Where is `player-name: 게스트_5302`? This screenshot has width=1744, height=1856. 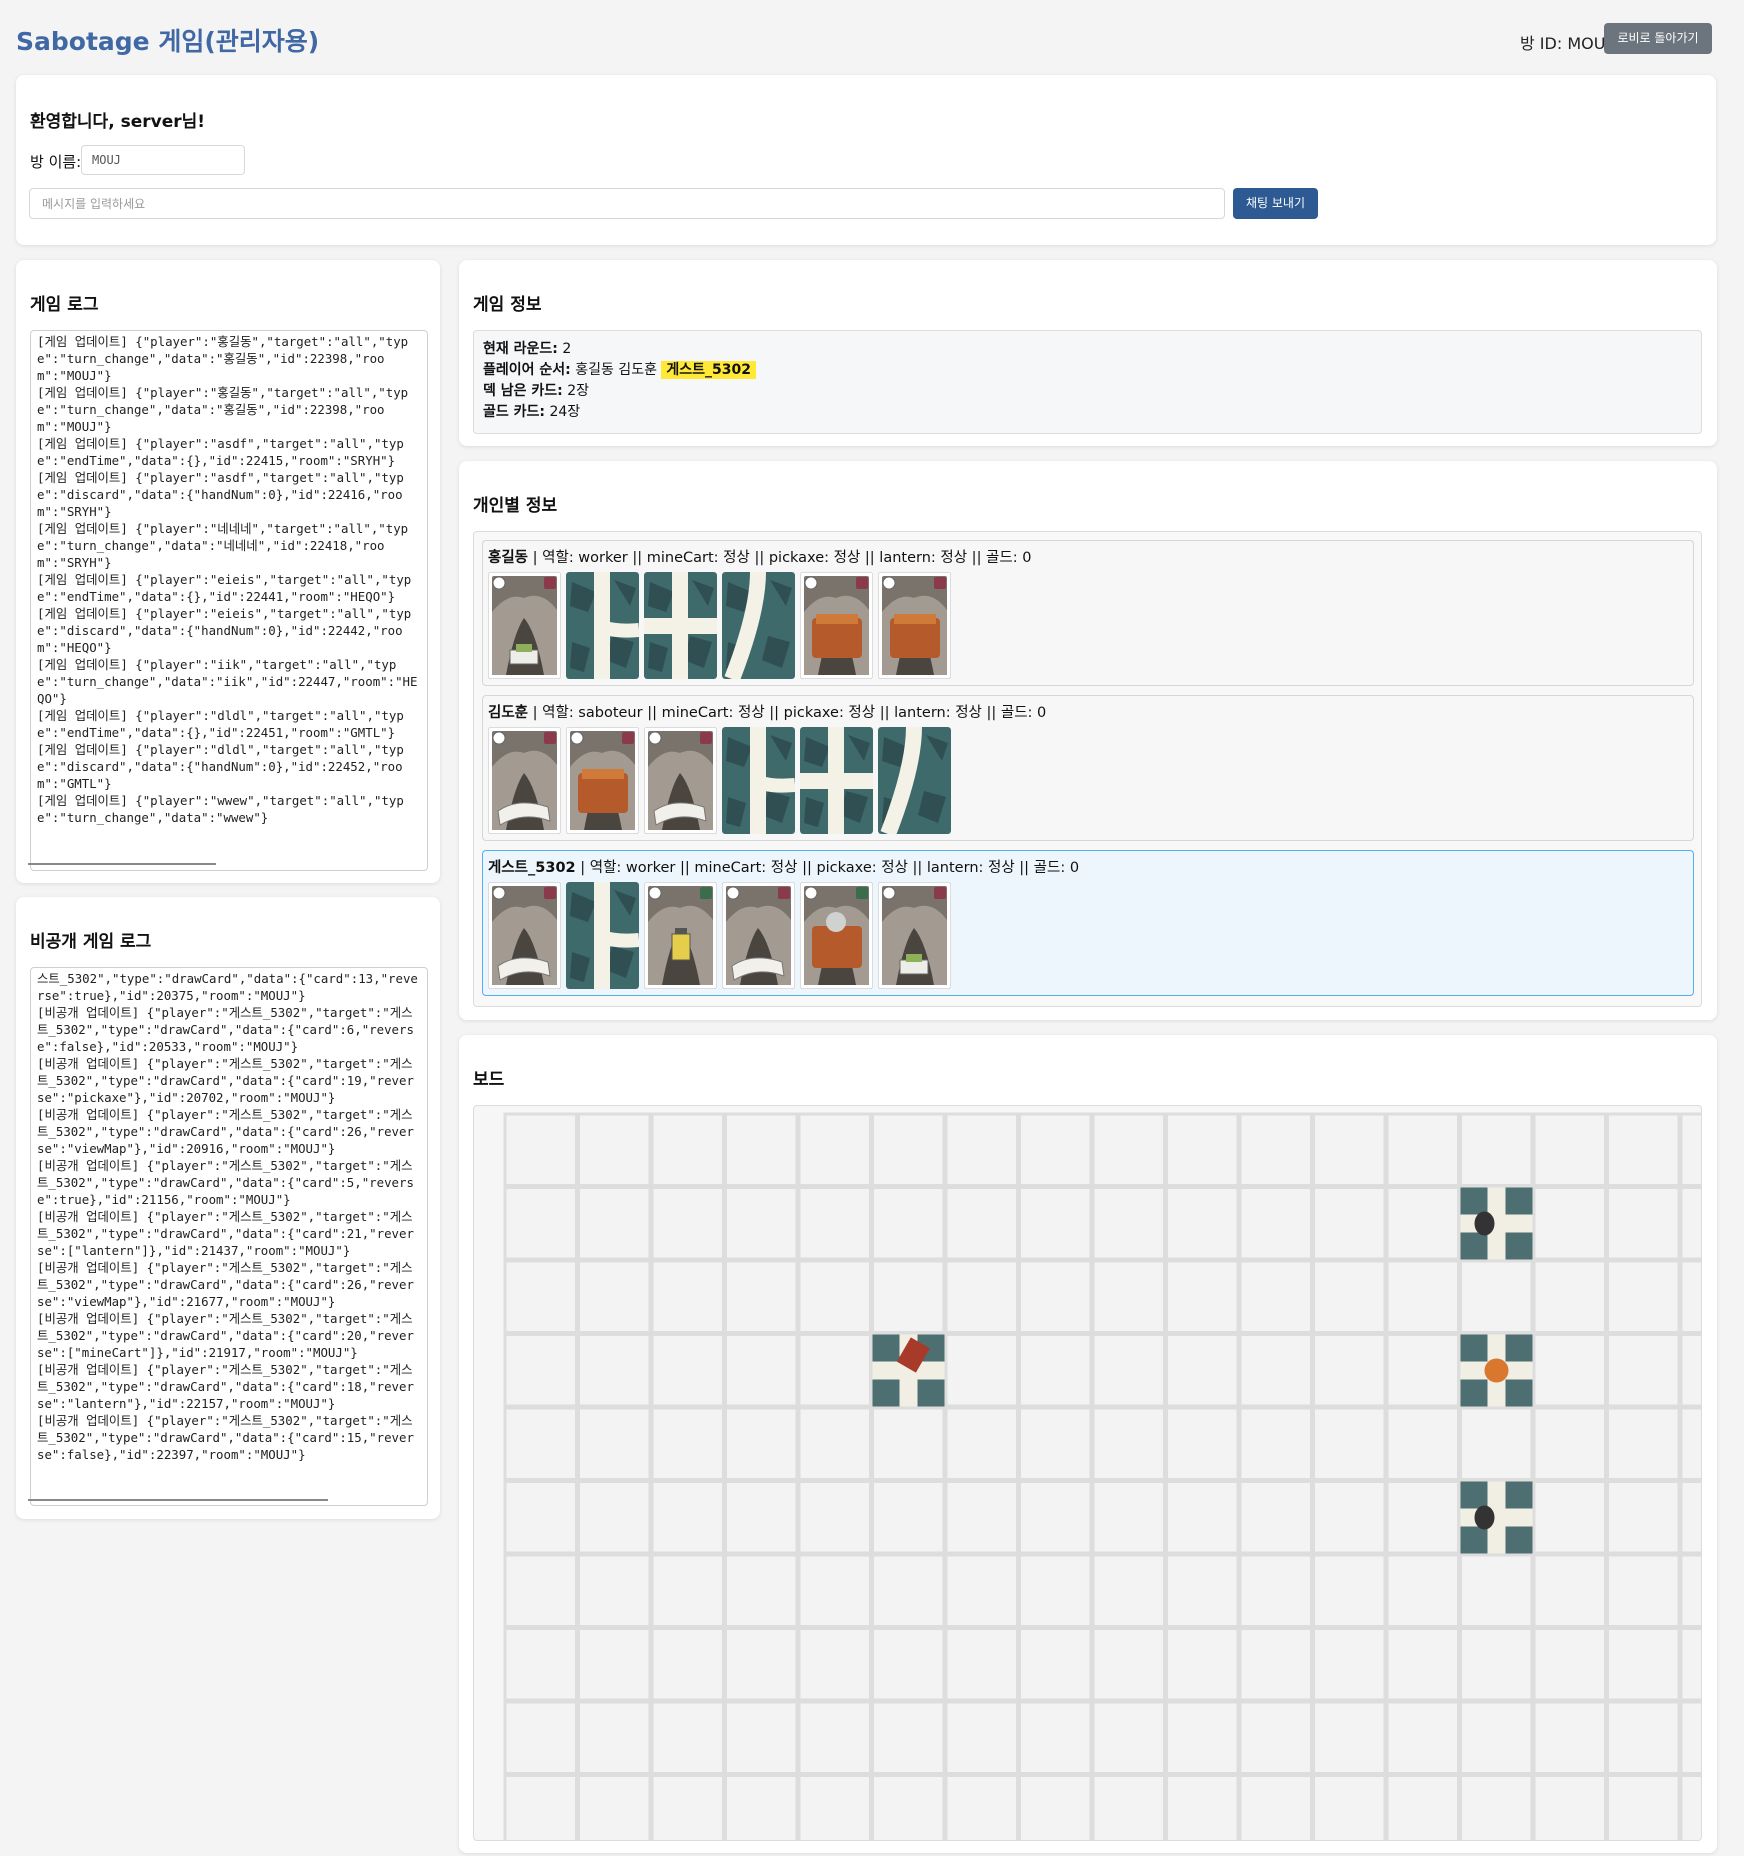
player-name: 게스트_5302 is located at coordinates (532, 868).